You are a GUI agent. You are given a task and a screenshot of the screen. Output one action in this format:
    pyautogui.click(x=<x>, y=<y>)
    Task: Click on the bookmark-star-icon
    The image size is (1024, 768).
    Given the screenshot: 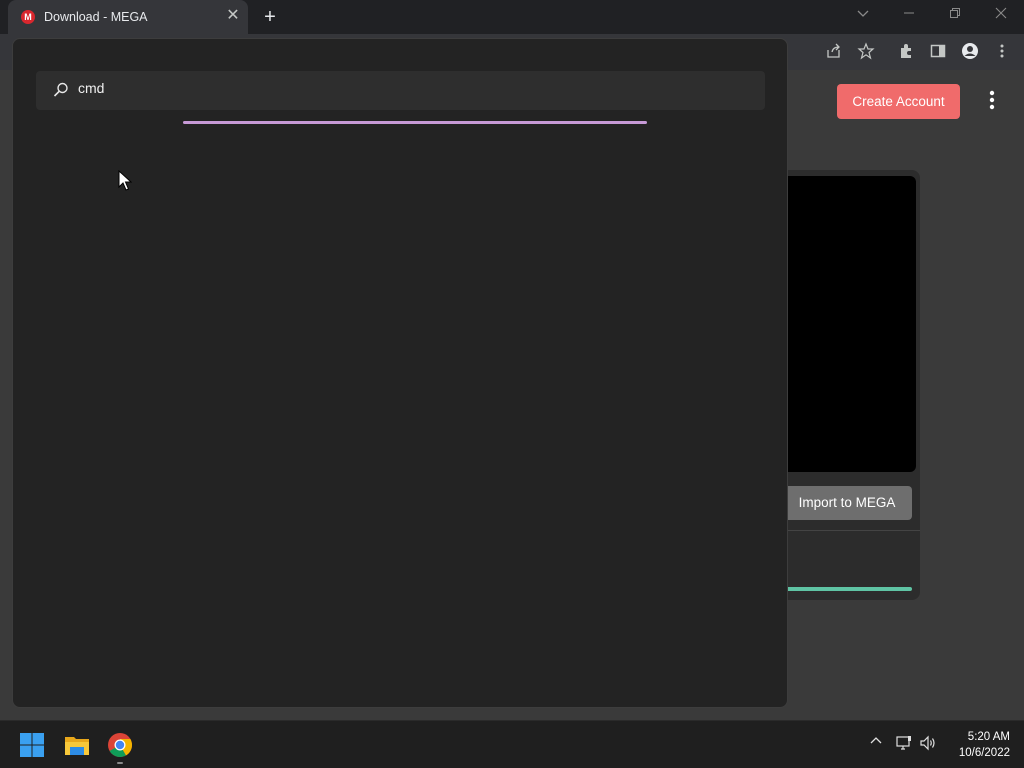 What is the action you would take?
    pyautogui.click(x=866, y=52)
    